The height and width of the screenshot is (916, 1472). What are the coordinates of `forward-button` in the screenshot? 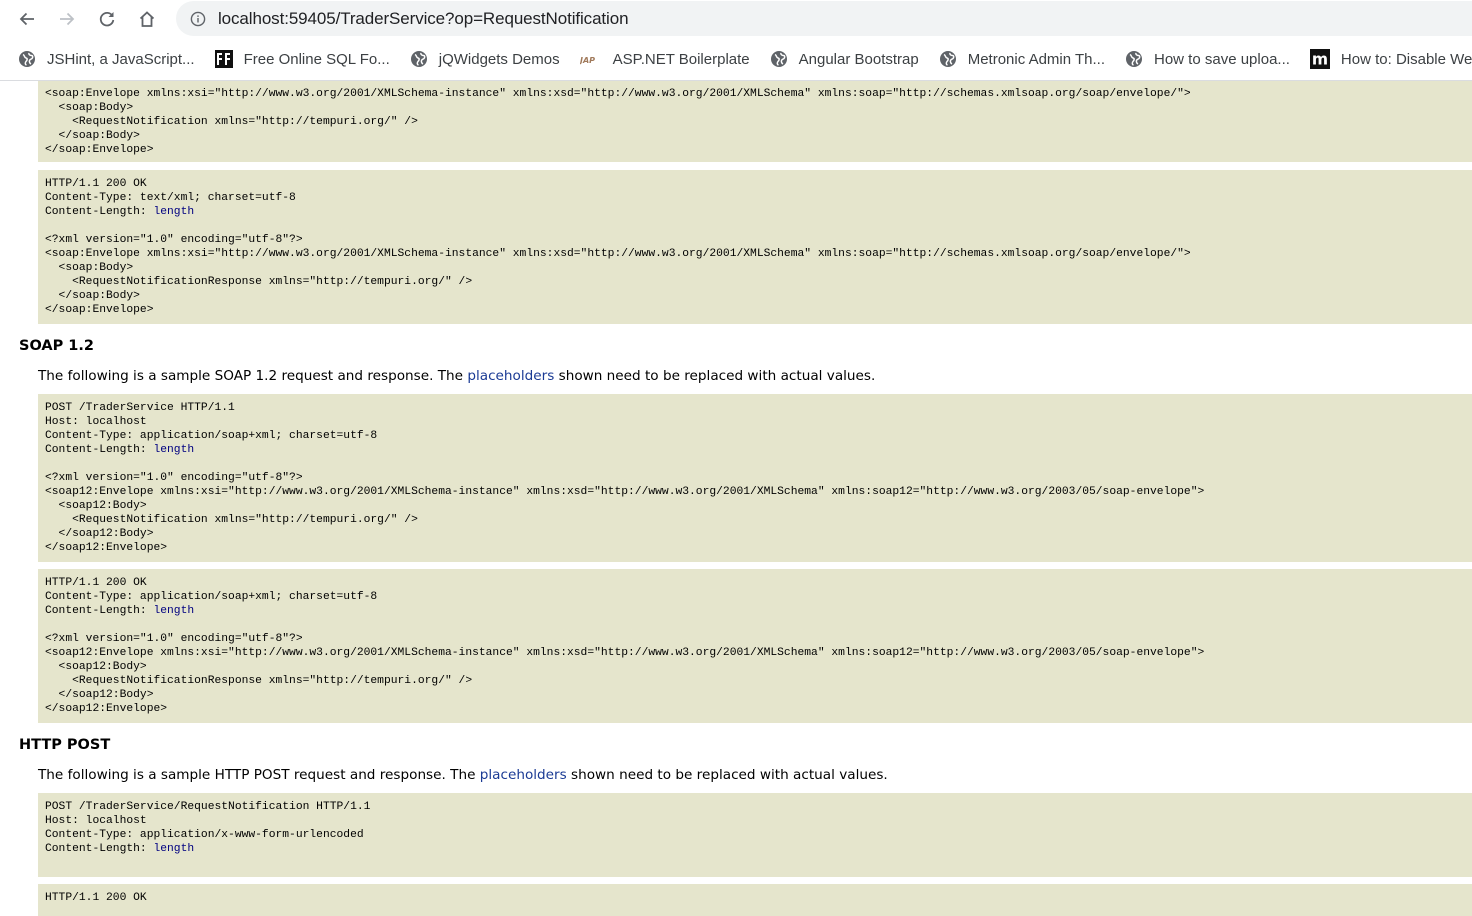 It's located at (67, 19).